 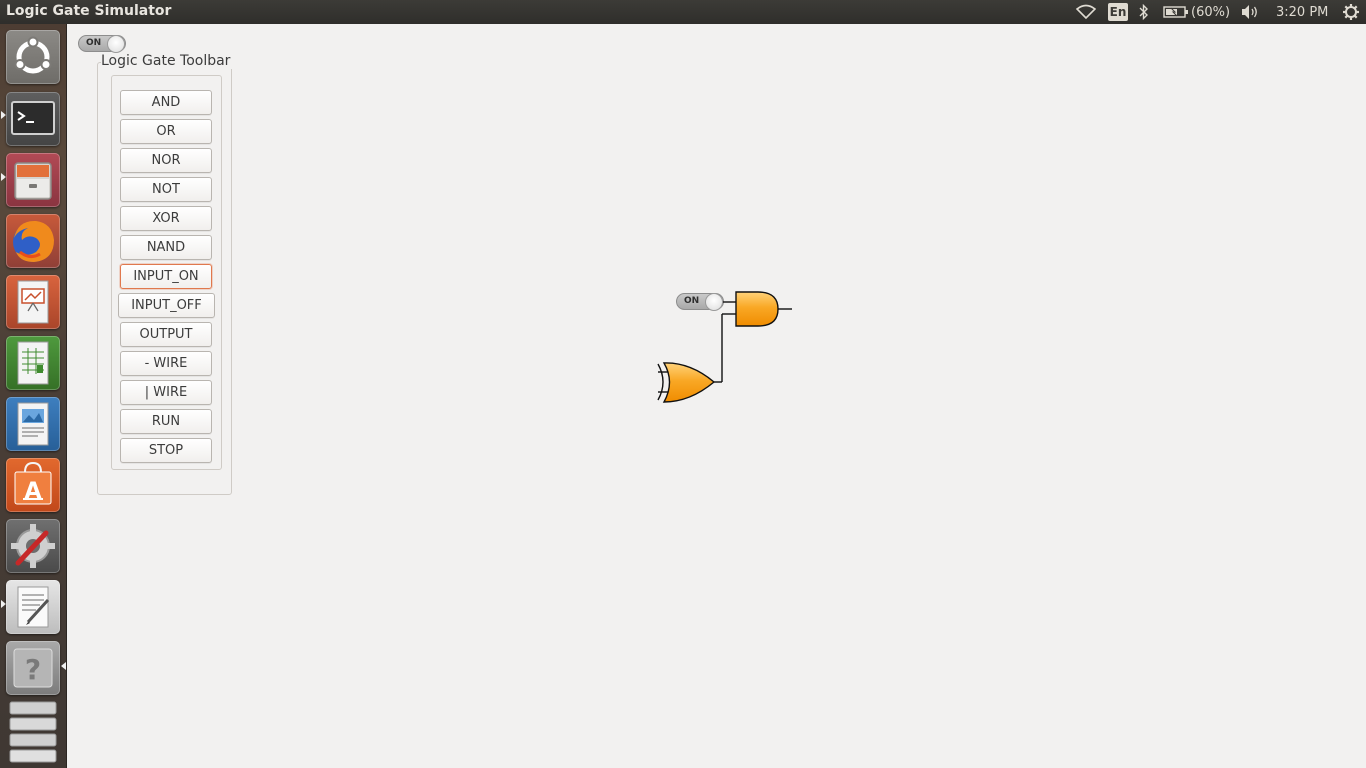 I want to click on file-cabinet-icon, so click(x=33, y=181).